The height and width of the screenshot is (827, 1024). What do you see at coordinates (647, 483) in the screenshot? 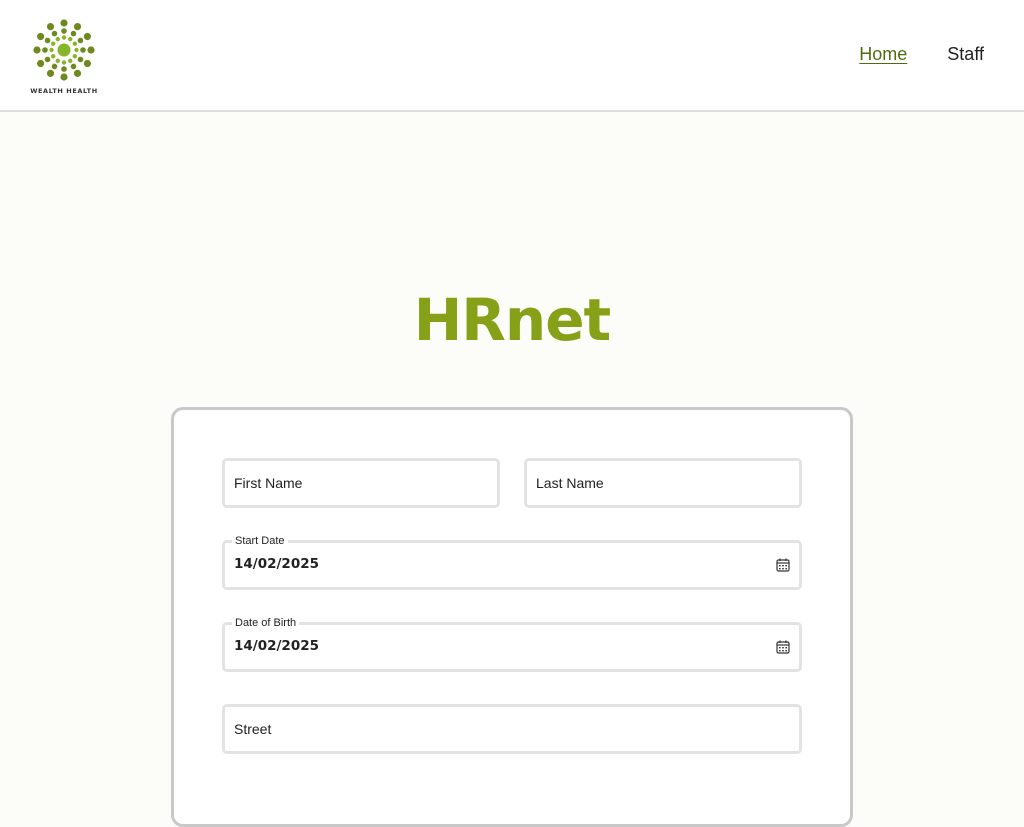
I see `last-name-input` at bounding box center [647, 483].